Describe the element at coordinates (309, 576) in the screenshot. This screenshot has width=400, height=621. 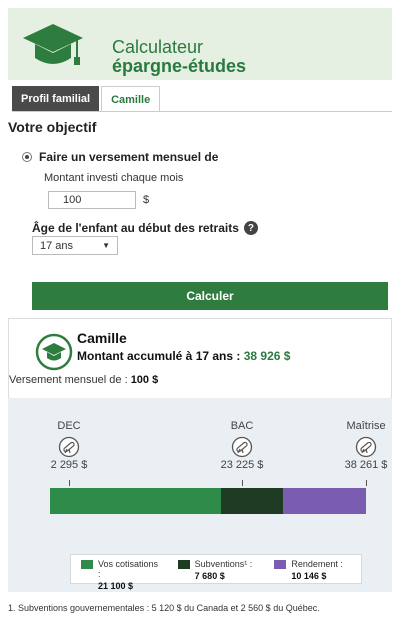
I see `legend-value: 10 146 $` at that location.